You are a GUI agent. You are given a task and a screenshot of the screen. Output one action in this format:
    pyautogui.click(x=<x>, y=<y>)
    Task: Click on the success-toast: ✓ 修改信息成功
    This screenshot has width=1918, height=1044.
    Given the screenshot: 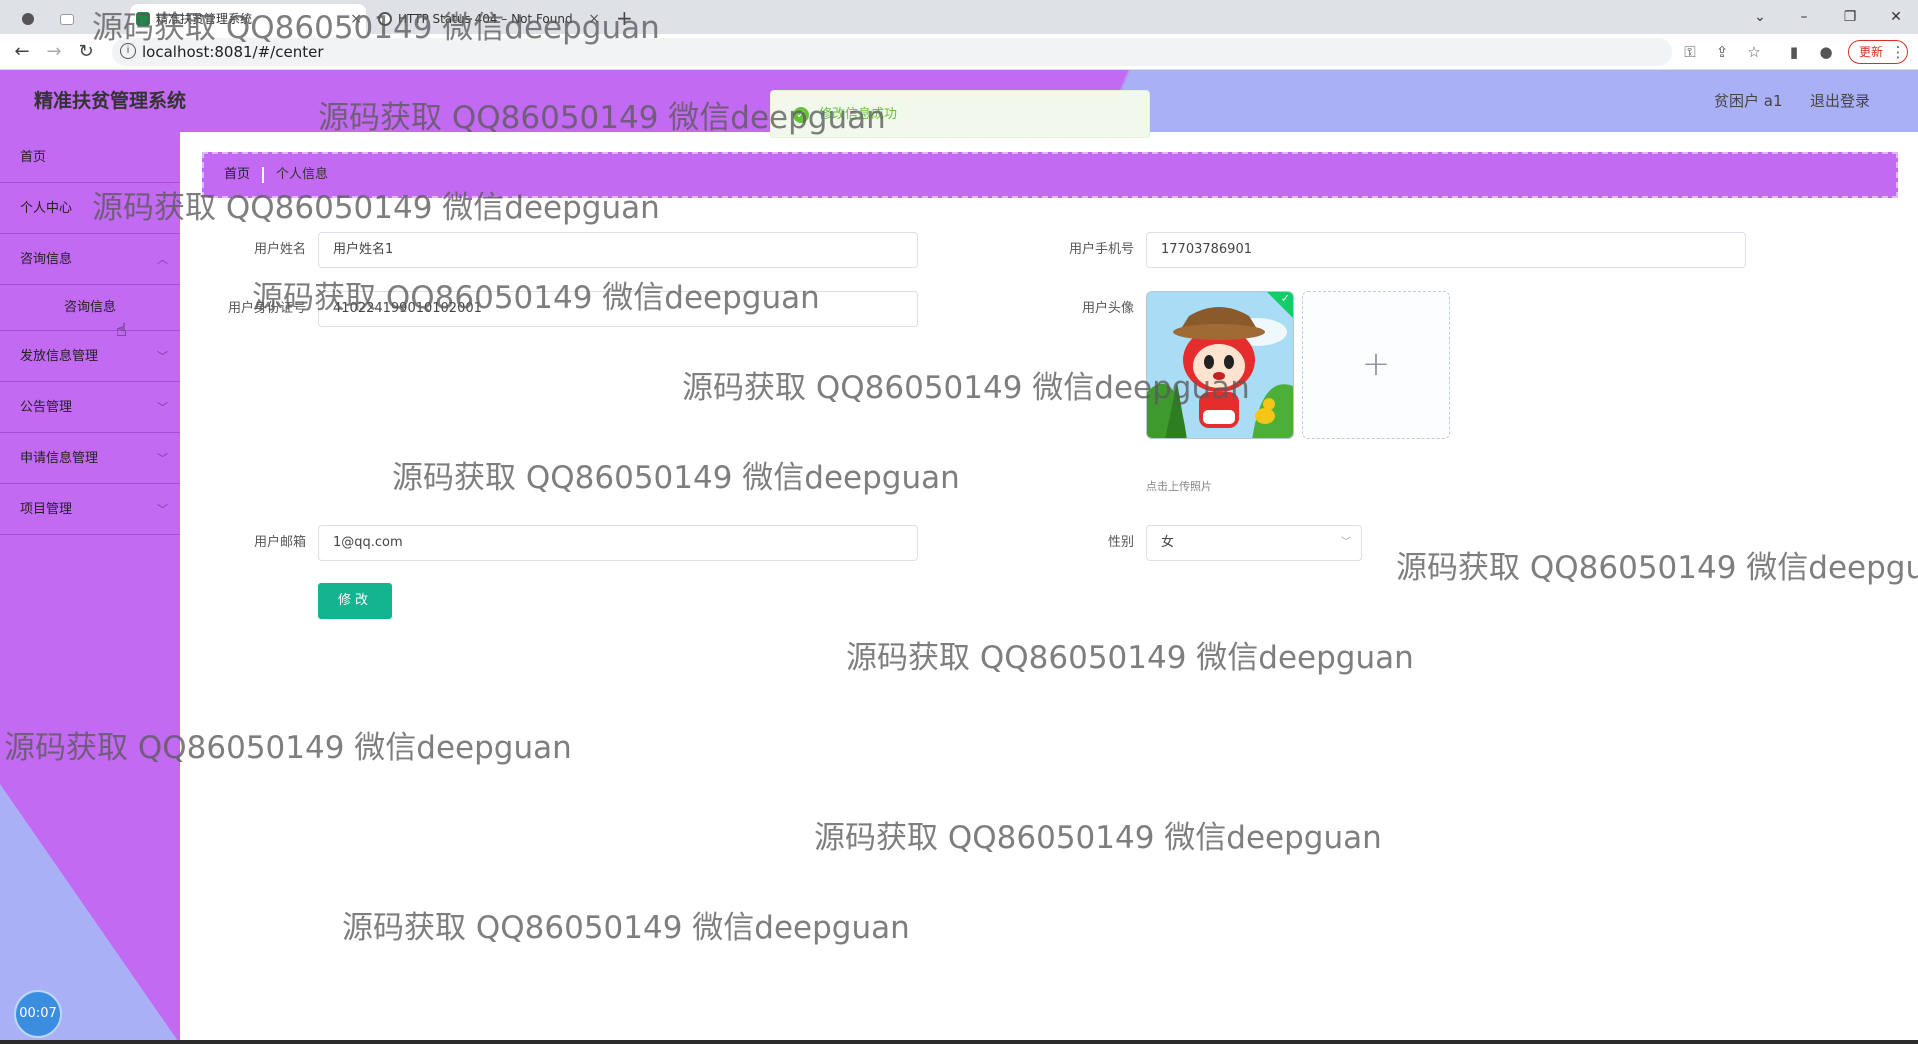 What is the action you would take?
    pyautogui.click(x=960, y=114)
    